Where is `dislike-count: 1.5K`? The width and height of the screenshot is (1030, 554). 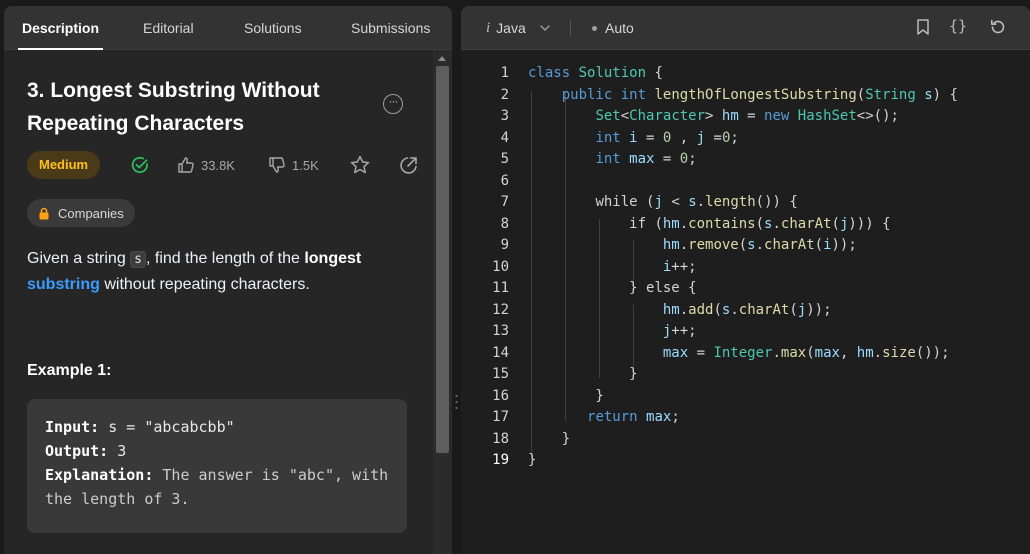 dislike-count: 1.5K is located at coordinates (305, 165).